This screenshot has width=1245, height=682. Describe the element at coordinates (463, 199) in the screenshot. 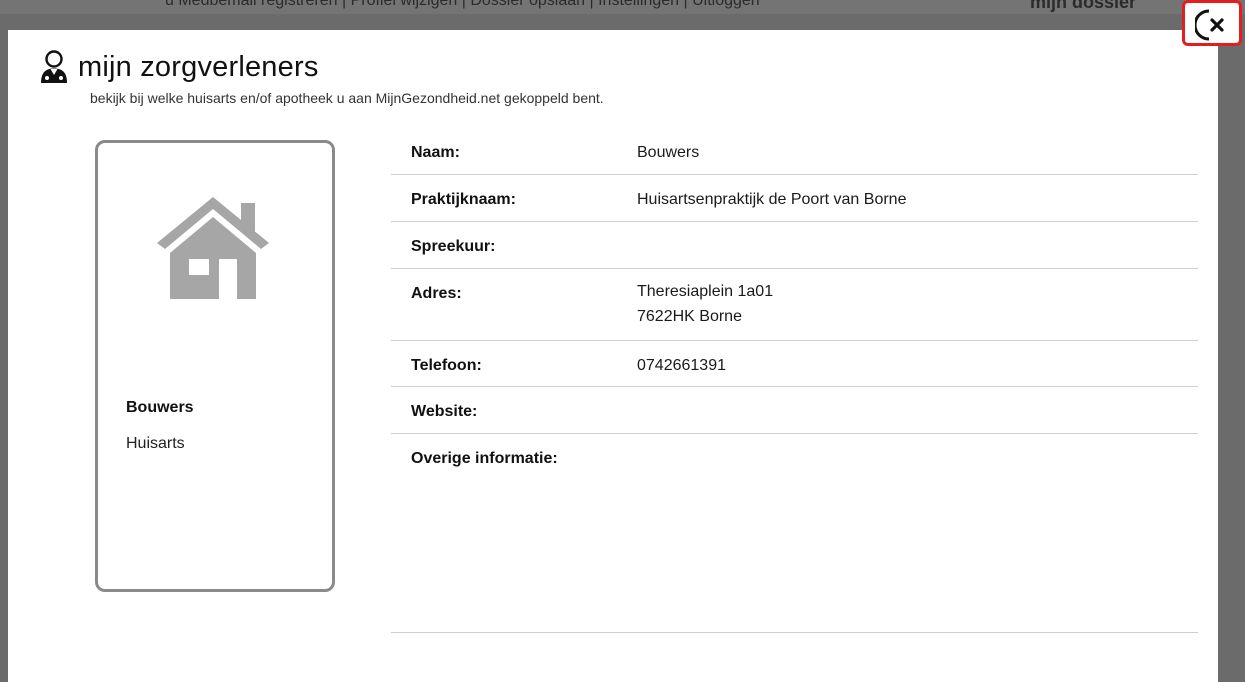

I see `detail-label: Praktijknaam:` at that location.